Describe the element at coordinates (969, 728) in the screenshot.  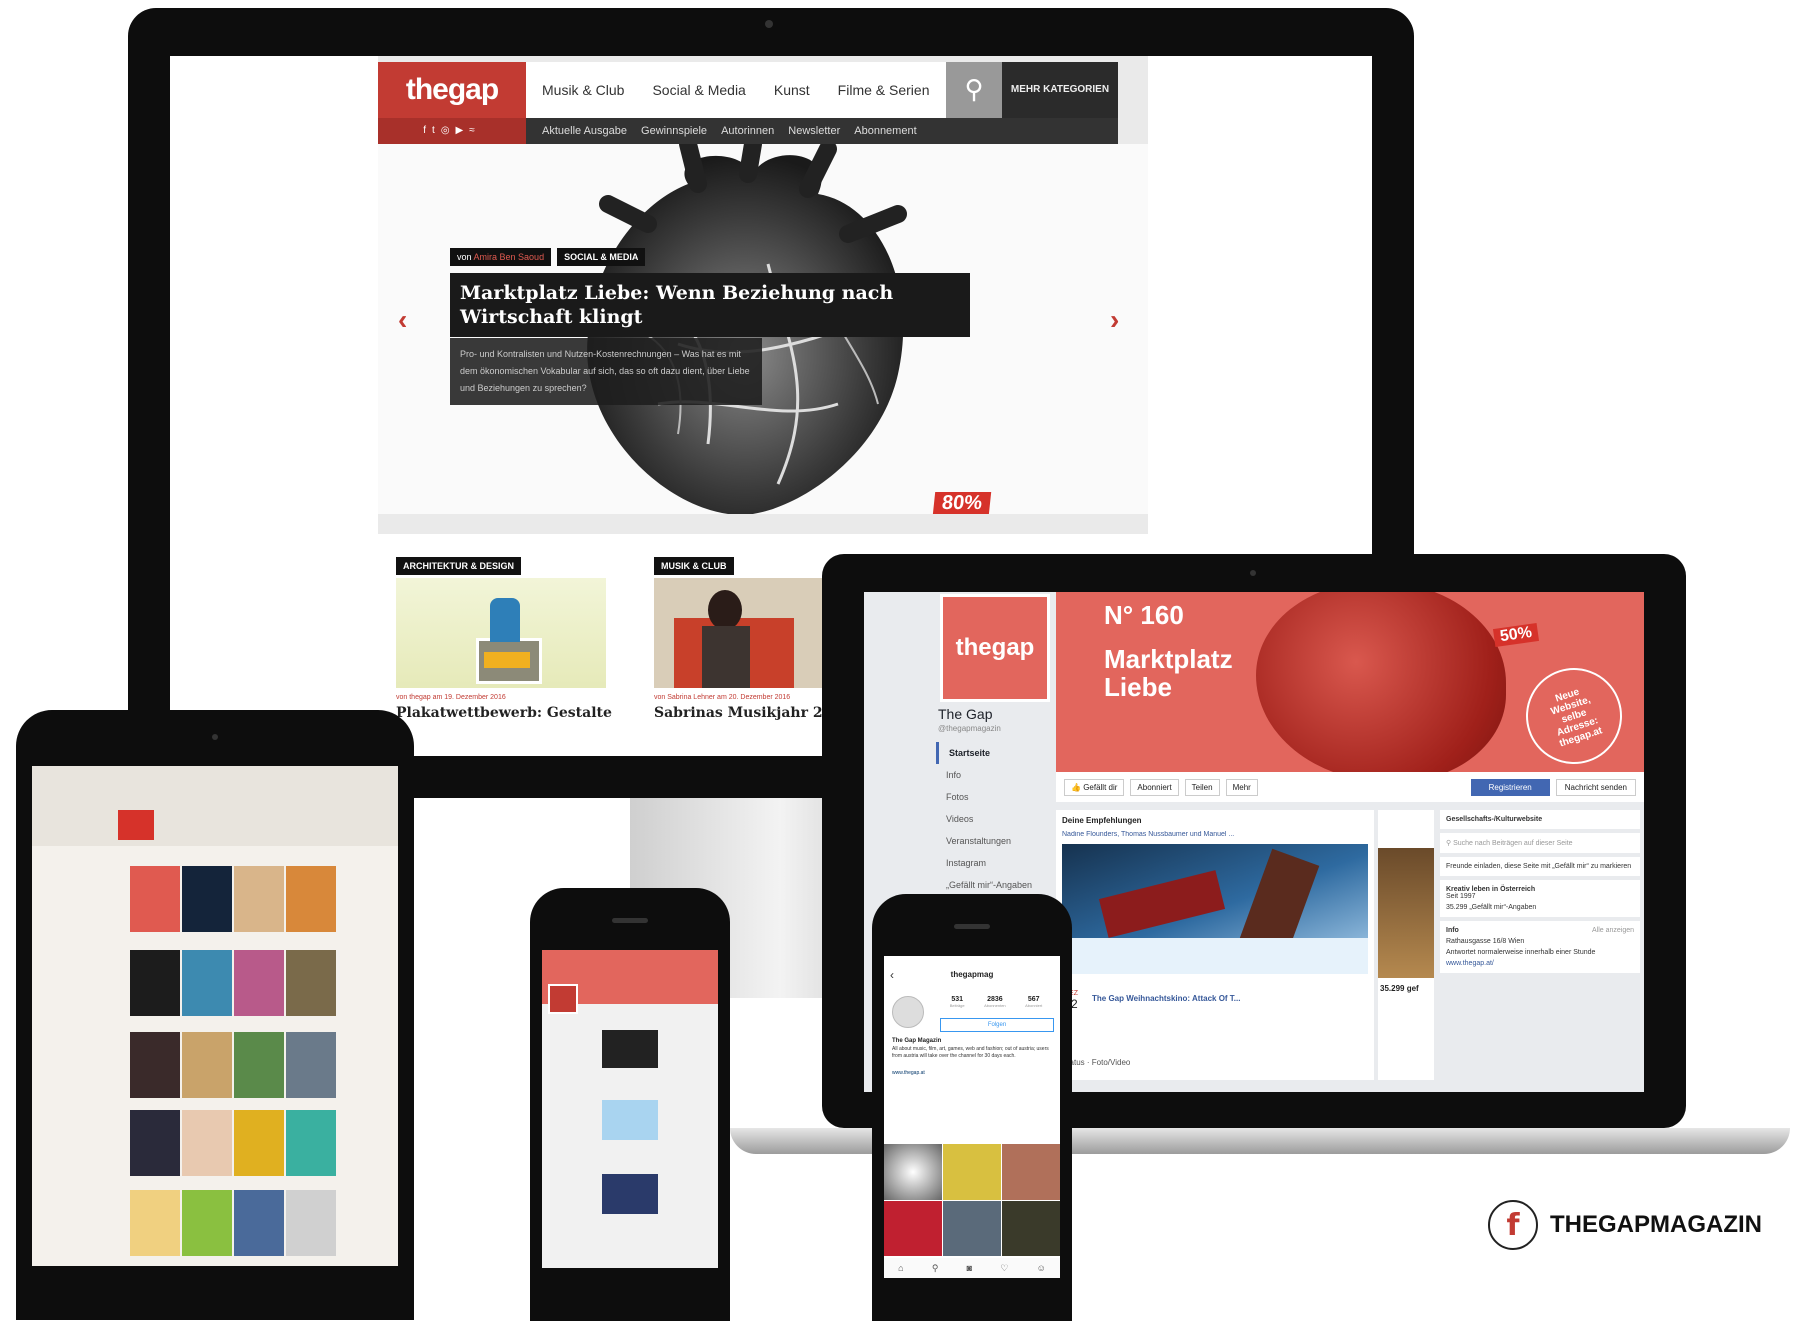
I see `fb-page-handle: @thegapmagazin` at that location.